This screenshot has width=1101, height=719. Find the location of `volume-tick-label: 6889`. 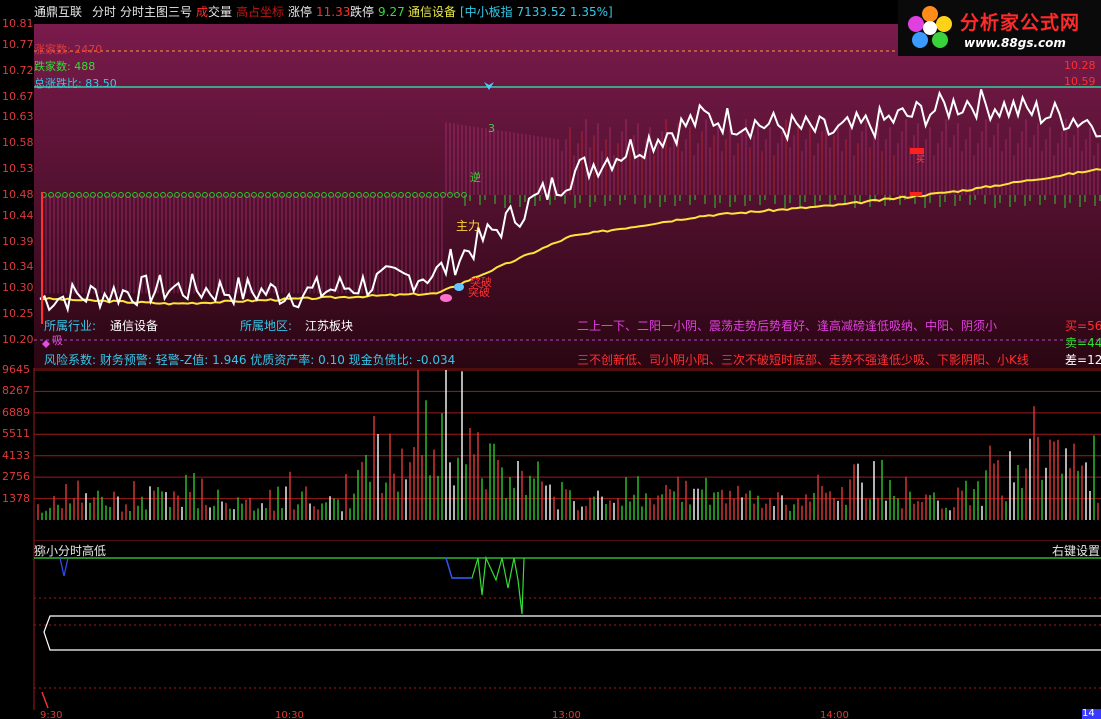

volume-tick-label: 6889 is located at coordinates (16, 412).